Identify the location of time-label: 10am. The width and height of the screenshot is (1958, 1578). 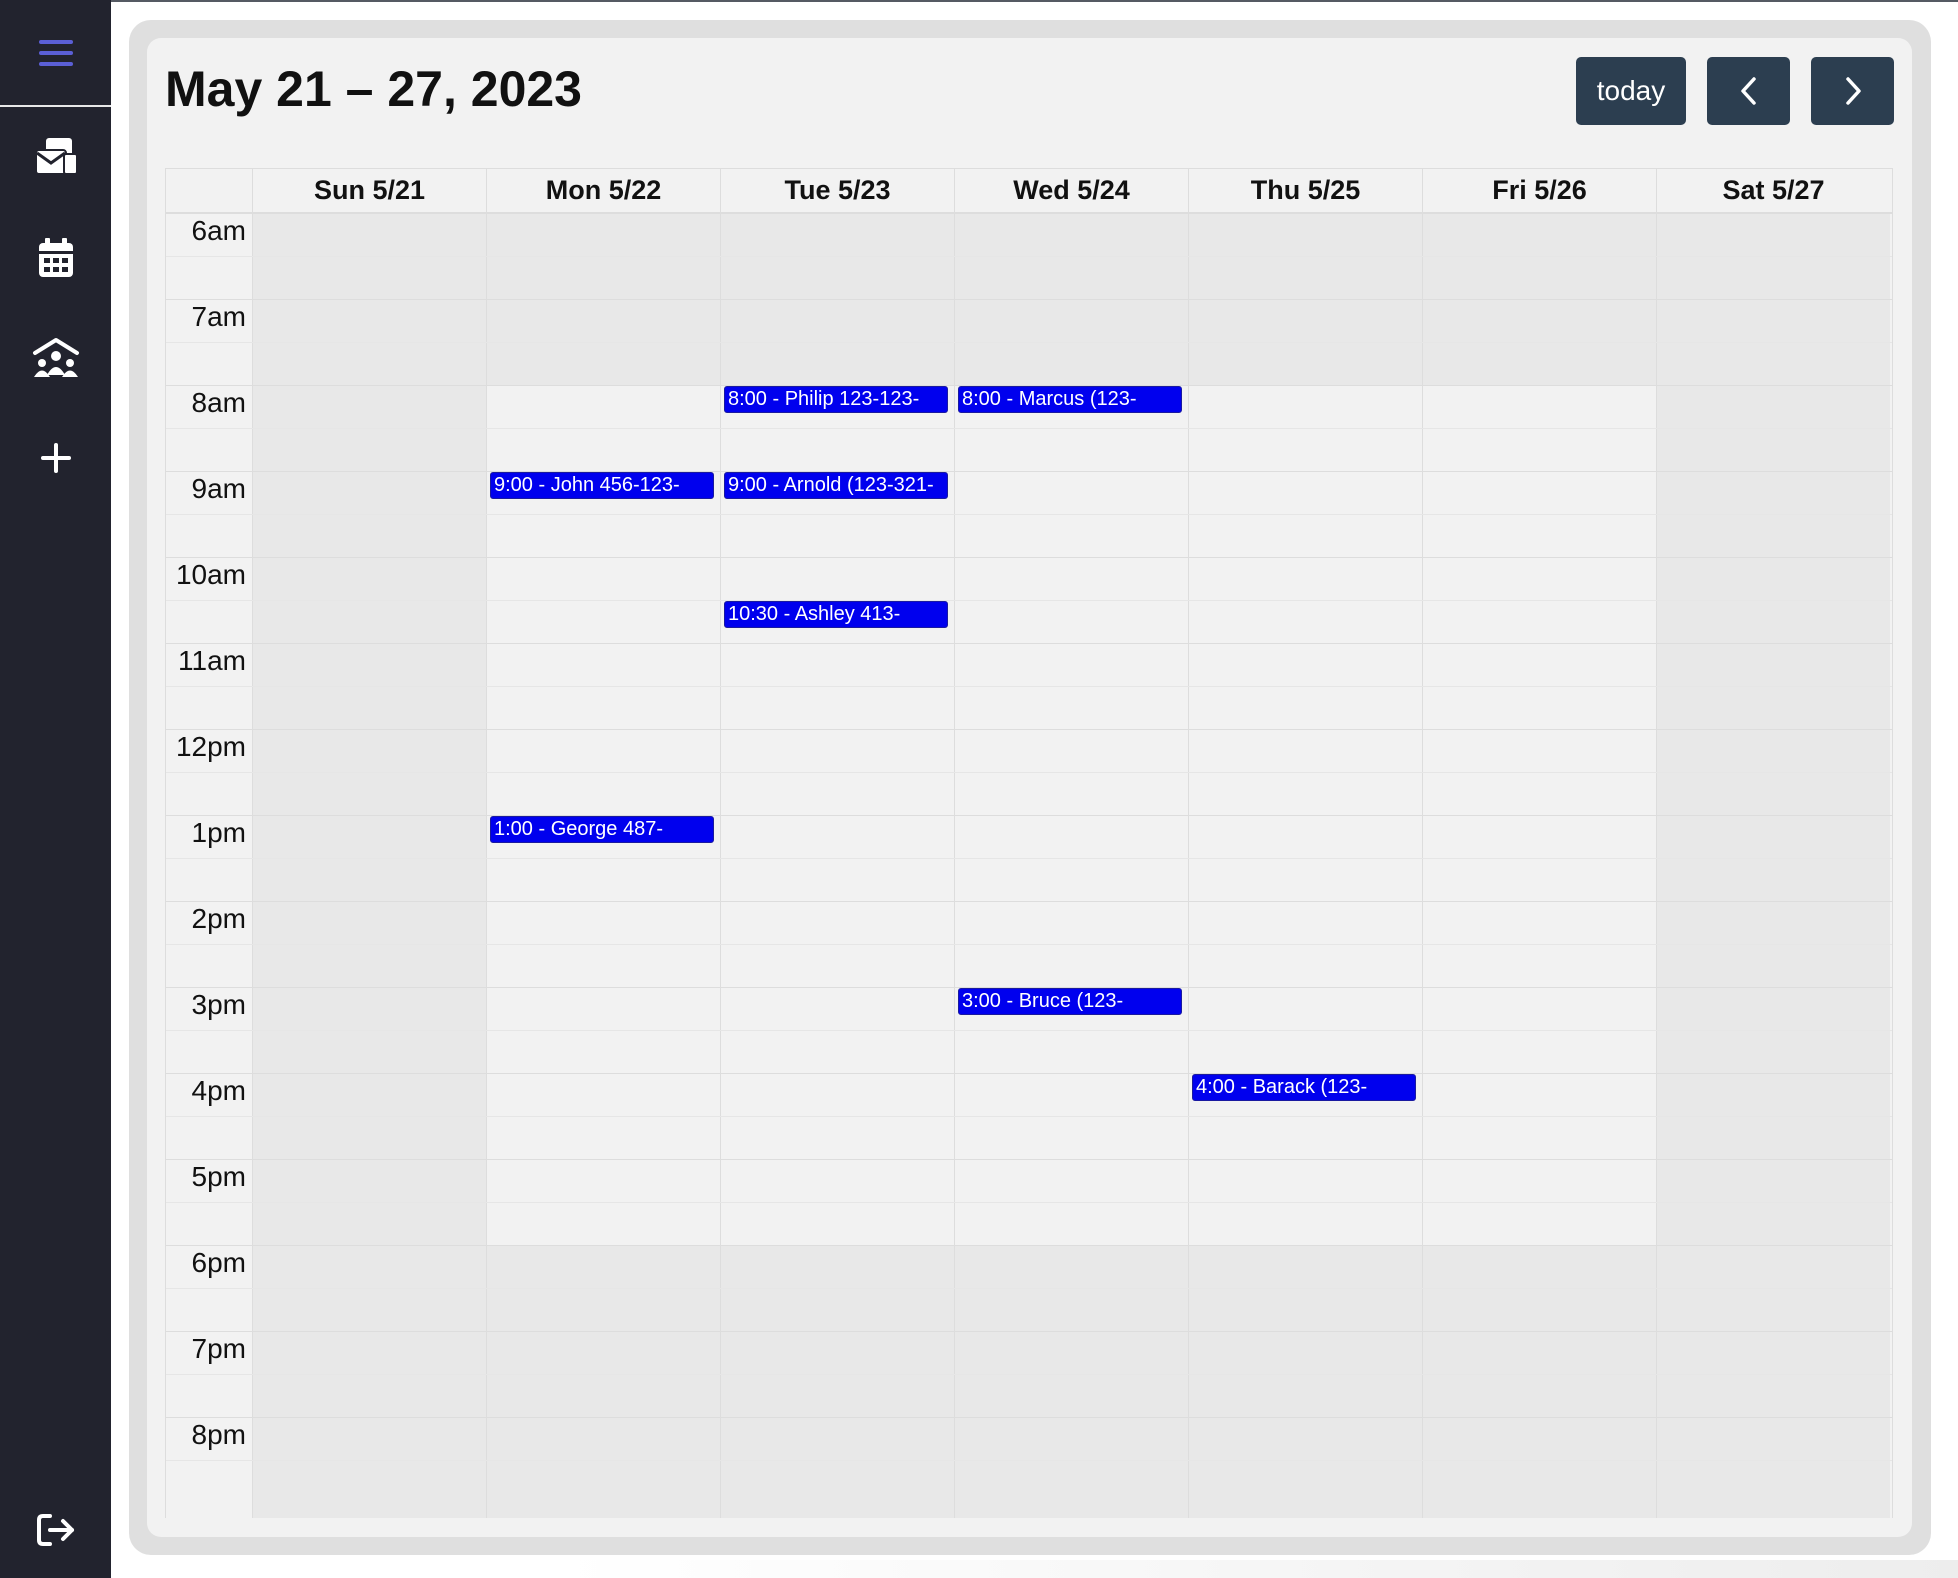
(210, 574).